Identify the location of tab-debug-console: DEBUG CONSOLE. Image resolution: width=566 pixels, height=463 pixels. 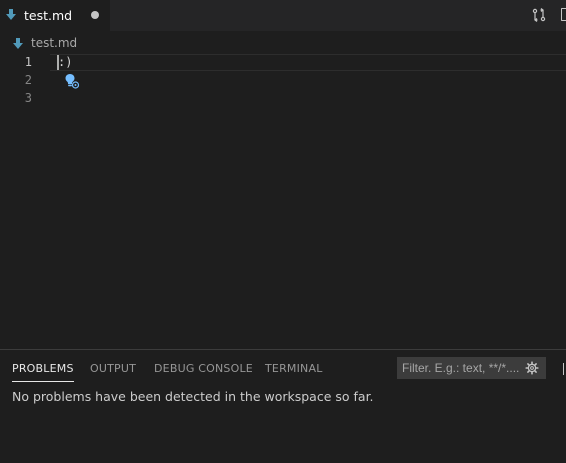
(203, 368).